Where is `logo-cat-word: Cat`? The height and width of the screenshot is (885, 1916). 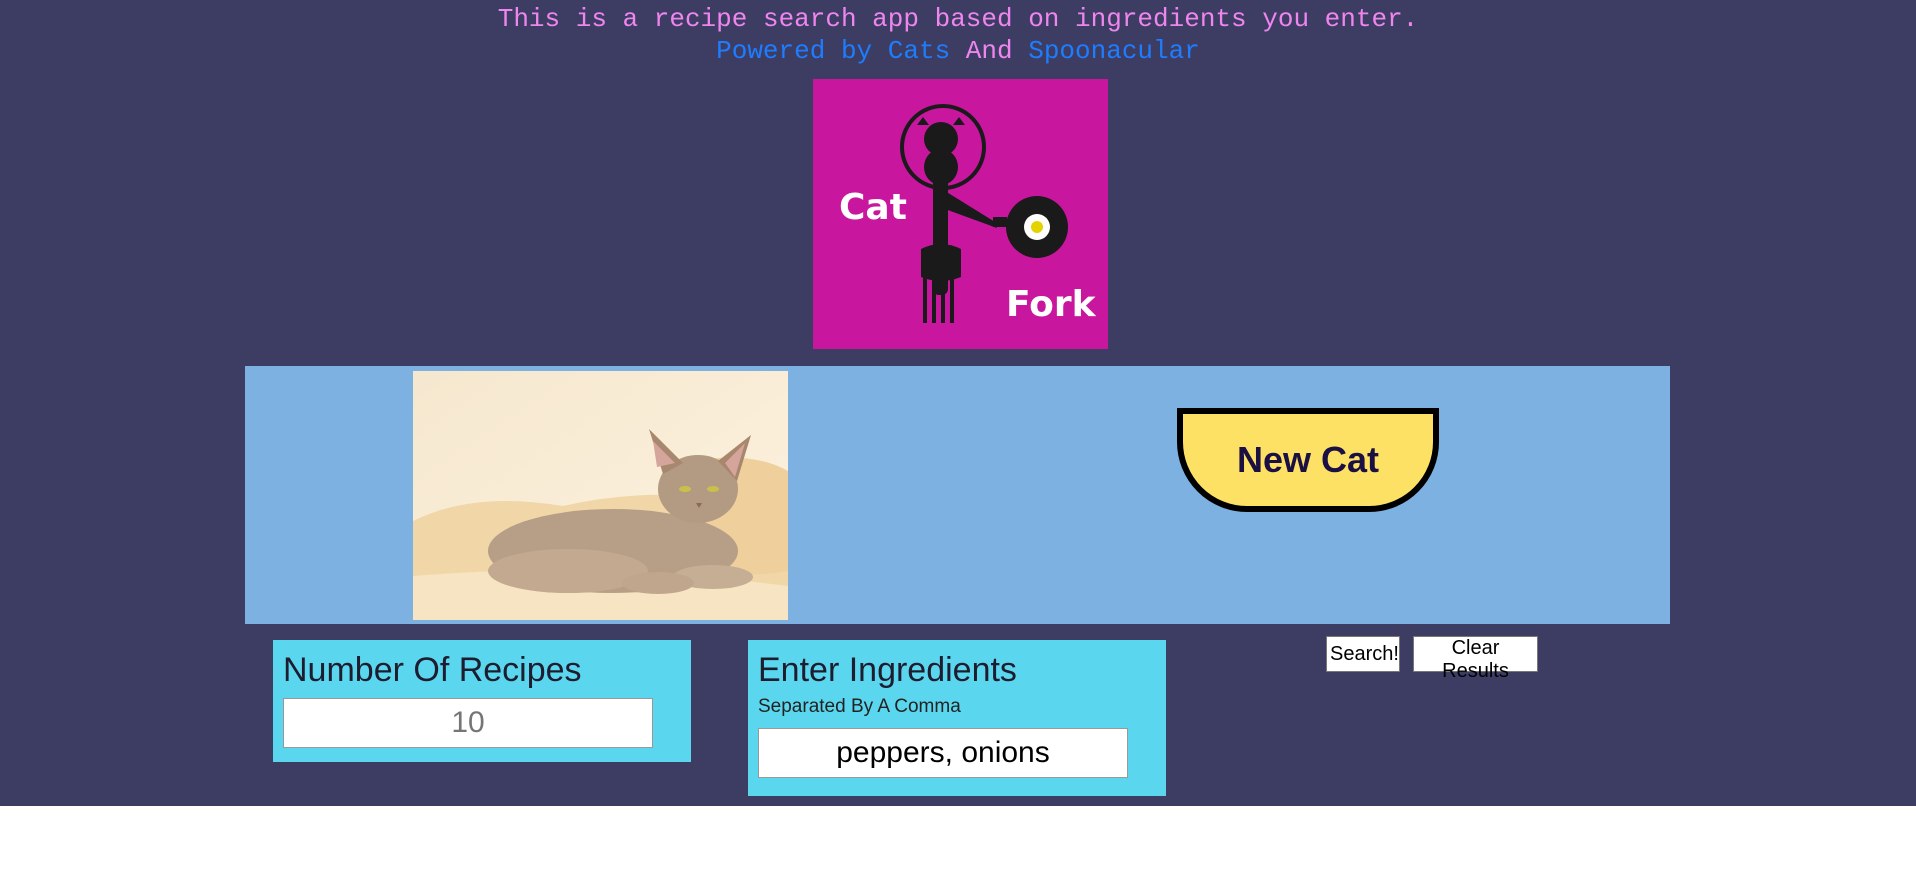 logo-cat-word: Cat is located at coordinates (873, 207).